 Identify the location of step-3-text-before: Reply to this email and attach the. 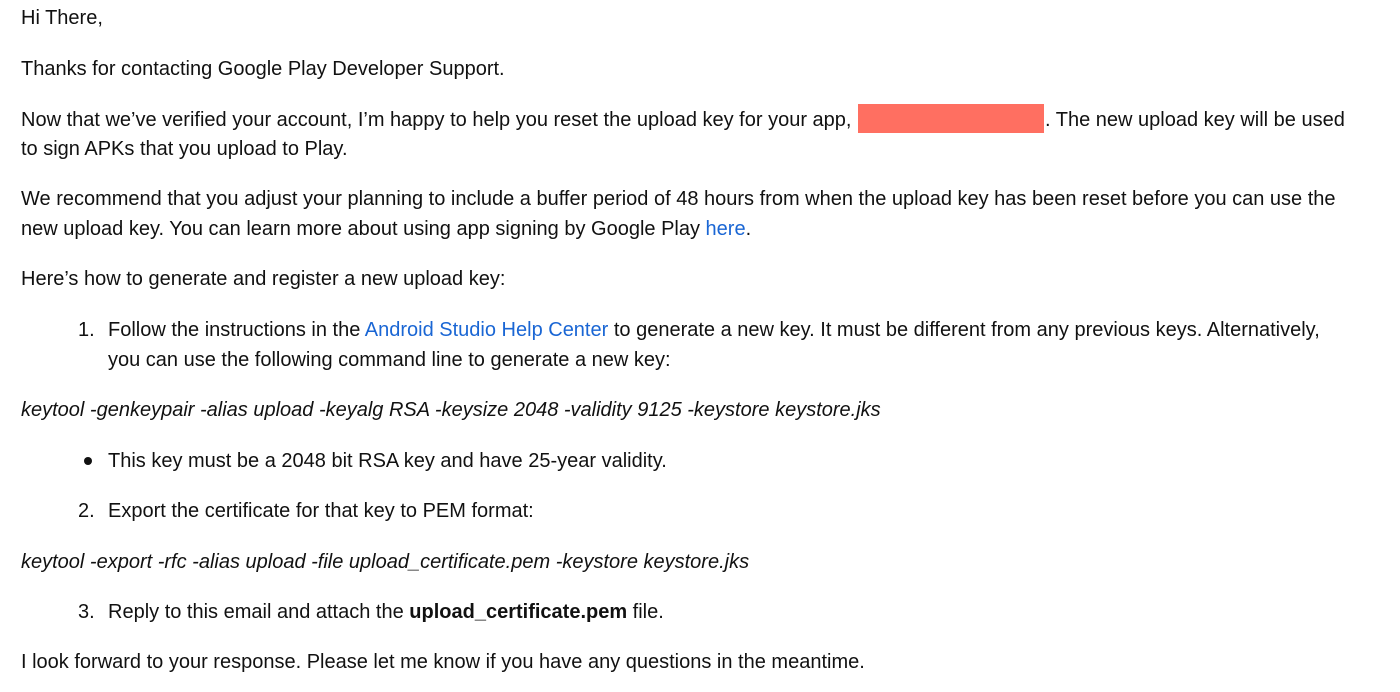
(259, 612).